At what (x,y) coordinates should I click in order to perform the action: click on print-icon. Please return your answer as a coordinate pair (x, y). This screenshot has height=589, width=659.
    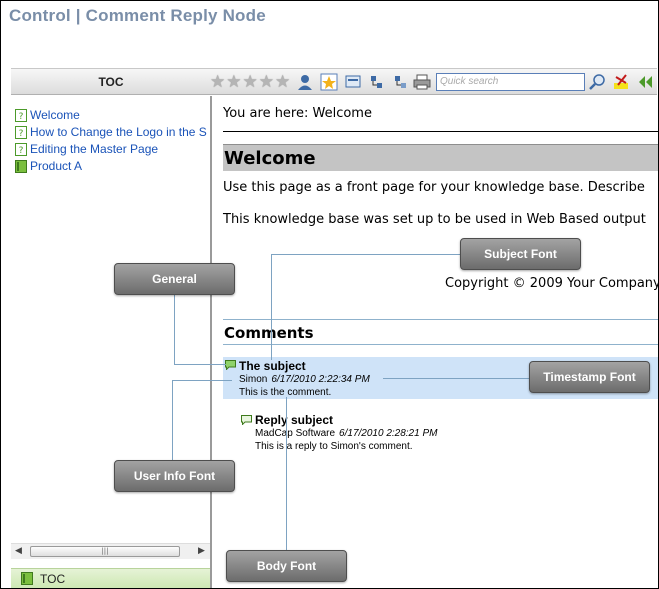
    Looking at the image, I should click on (422, 82).